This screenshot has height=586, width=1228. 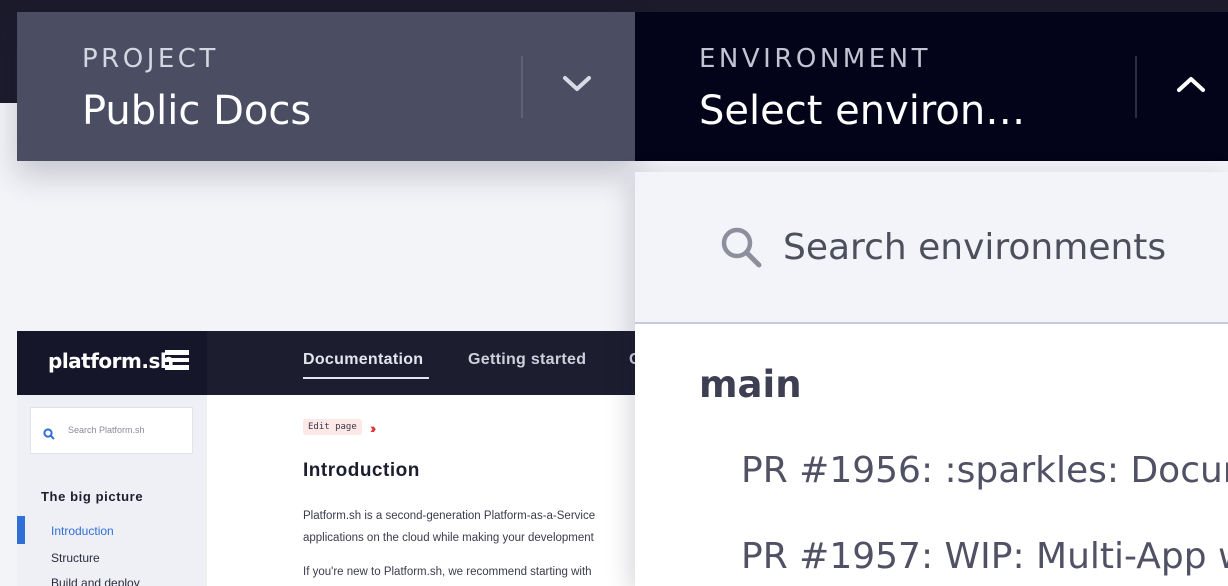 What do you see at coordinates (92, 496) in the screenshot?
I see `preview-sidebar-heading: The big picture` at bounding box center [92, 496].